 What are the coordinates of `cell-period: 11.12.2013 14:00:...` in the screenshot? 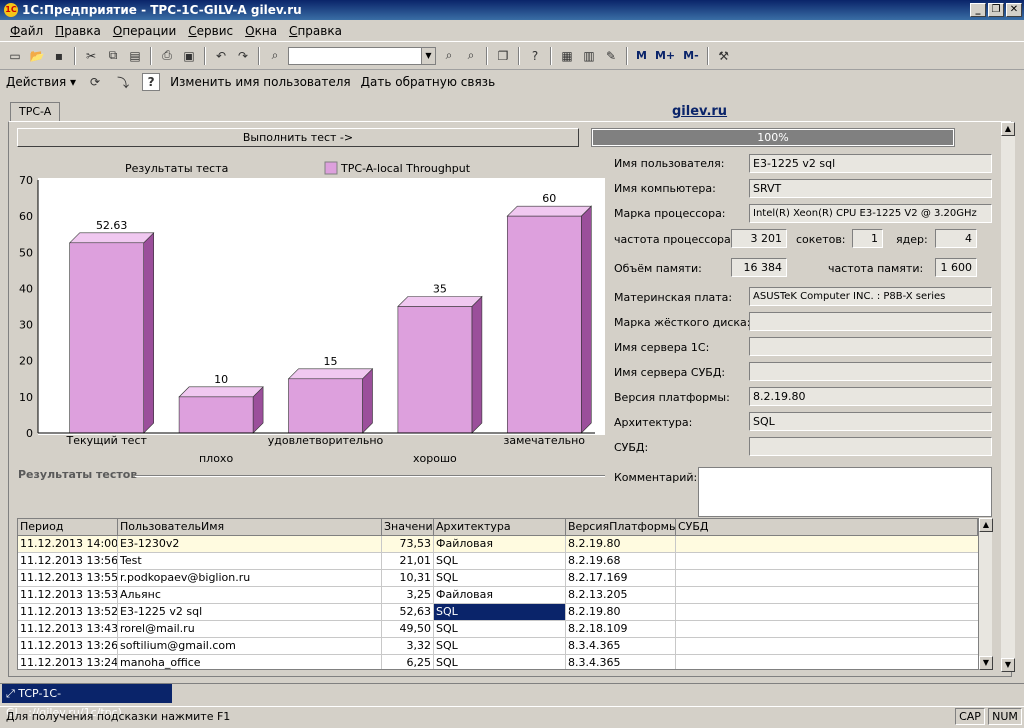 It's located at (69, 544).